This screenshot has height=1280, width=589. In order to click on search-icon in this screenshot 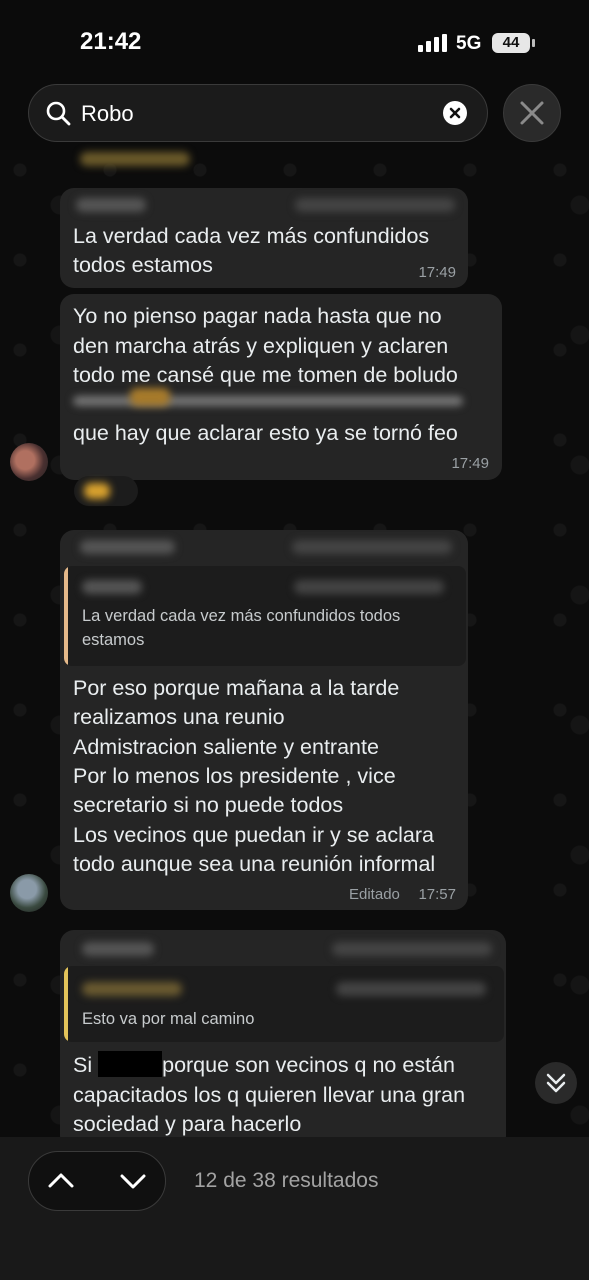, I will do `click(58, 113)`.